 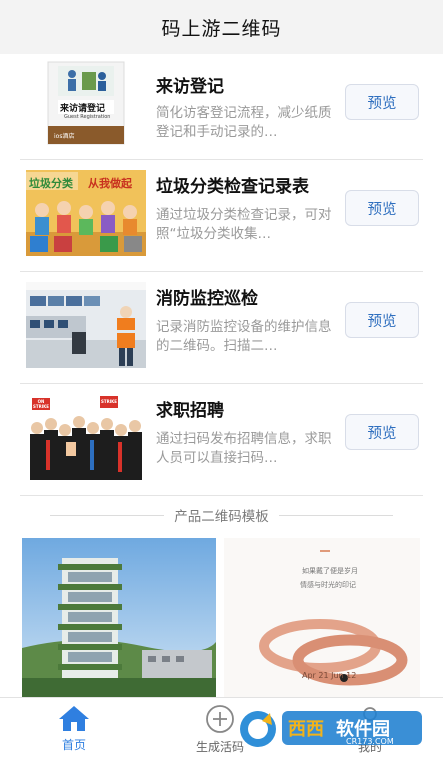 I want to click on section-label: 产品二维码模板, so click(x=221, y=517).